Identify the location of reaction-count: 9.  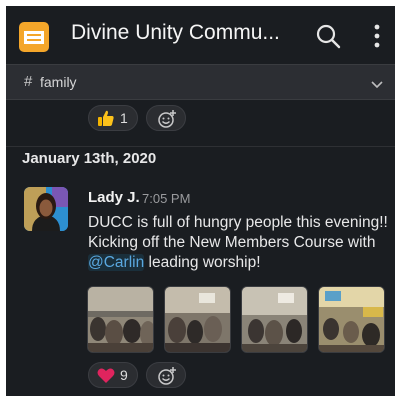
(124, 375).